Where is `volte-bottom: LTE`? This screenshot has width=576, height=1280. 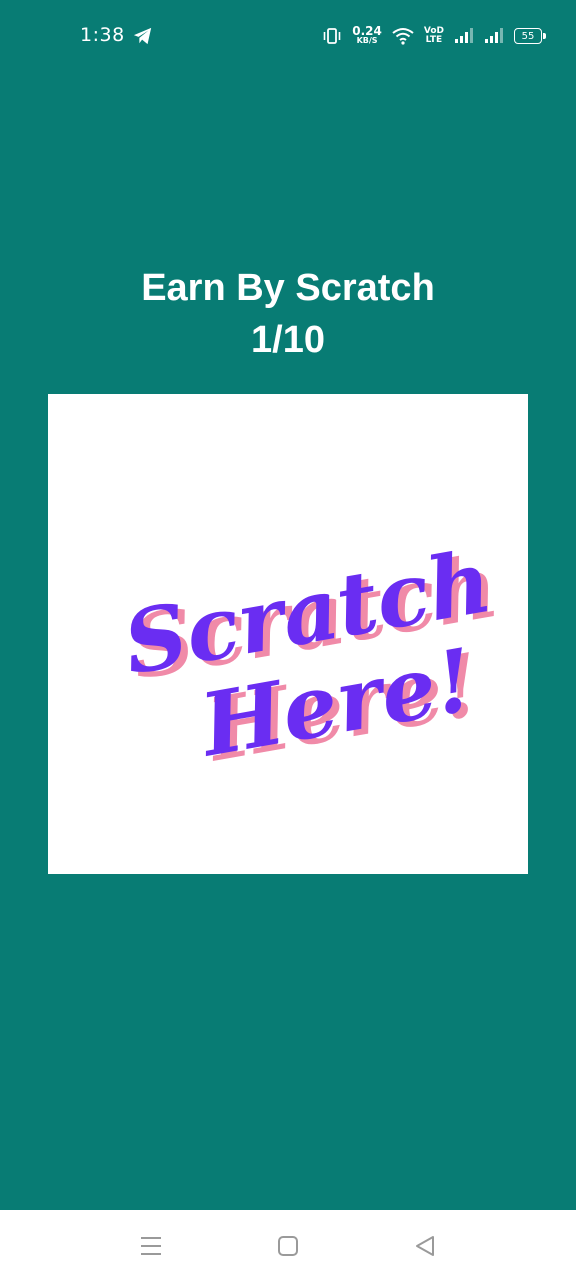
volte-bottom: LTE is located at coordinates (434, 40).